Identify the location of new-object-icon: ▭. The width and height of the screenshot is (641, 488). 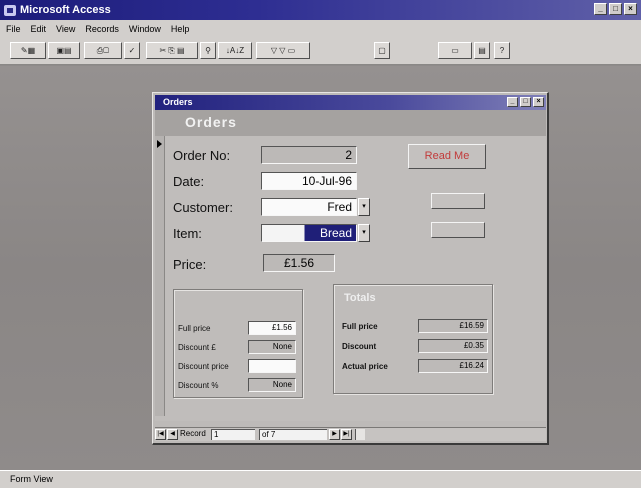
(455, 50).